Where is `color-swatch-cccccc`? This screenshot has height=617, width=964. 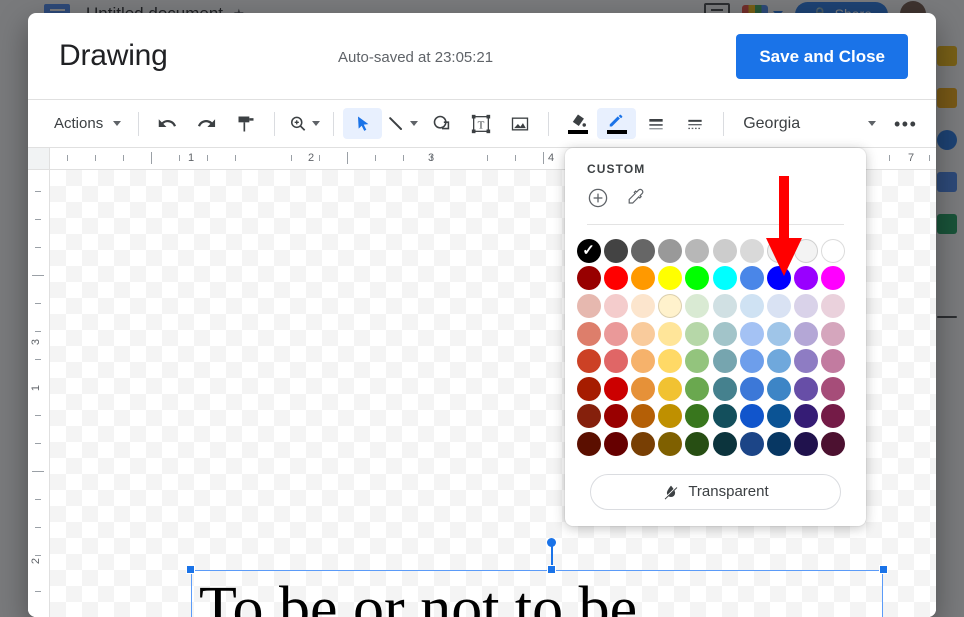 color-swatch-cccccc is located at coordinates (724, 251).